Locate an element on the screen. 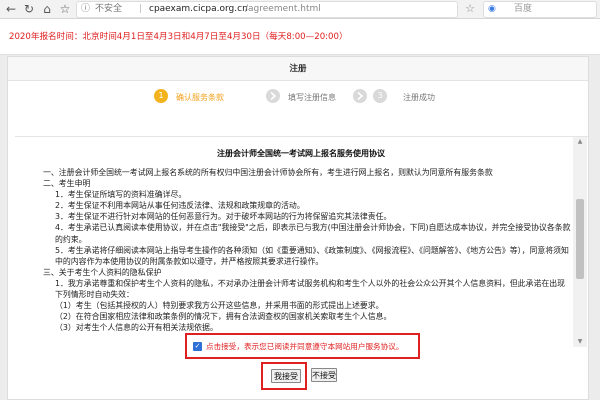 This screenshot has height=400, width=600. step-1-label: 确认服务条款 is located at coordinates (200, 97).